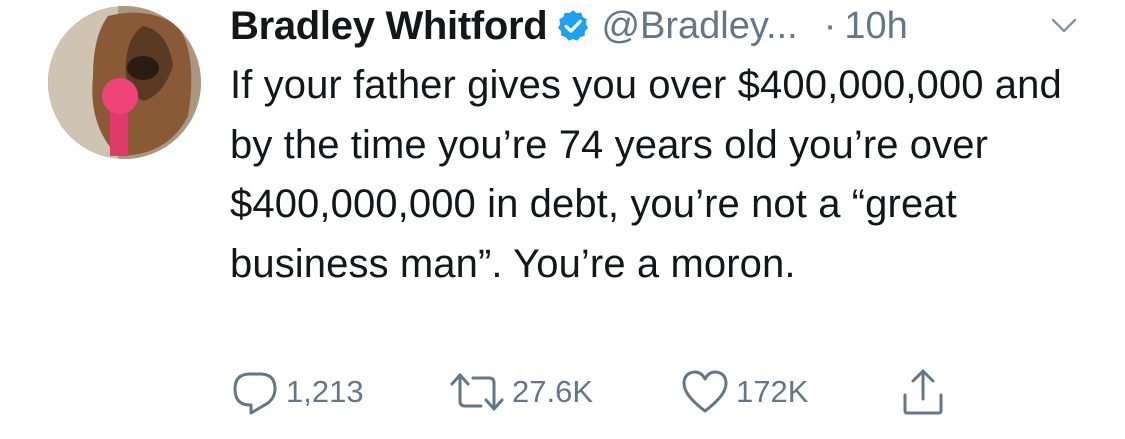 The image size is (1125, 439). Describe the element at coordinates (255, 393) in the screenshot. I see `reply-icon` at that location.